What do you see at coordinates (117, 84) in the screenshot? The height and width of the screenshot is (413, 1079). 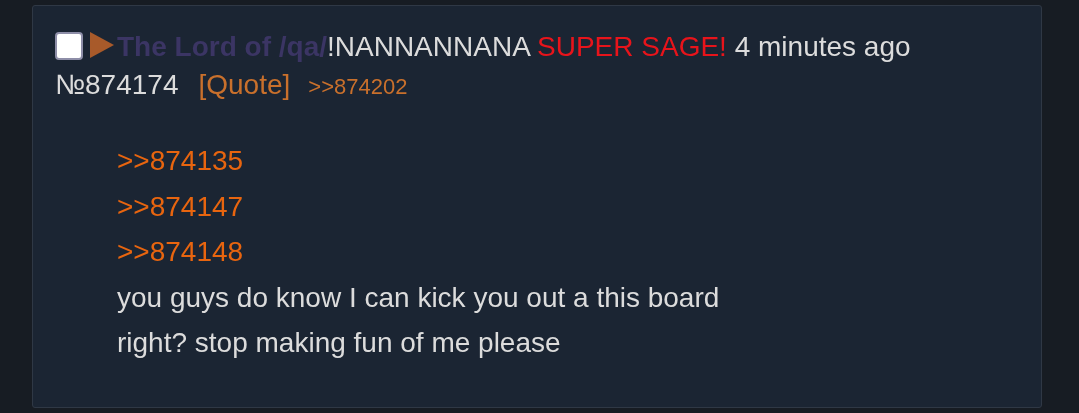 I see `post-number: №874174` at bounding box center [117, 84].